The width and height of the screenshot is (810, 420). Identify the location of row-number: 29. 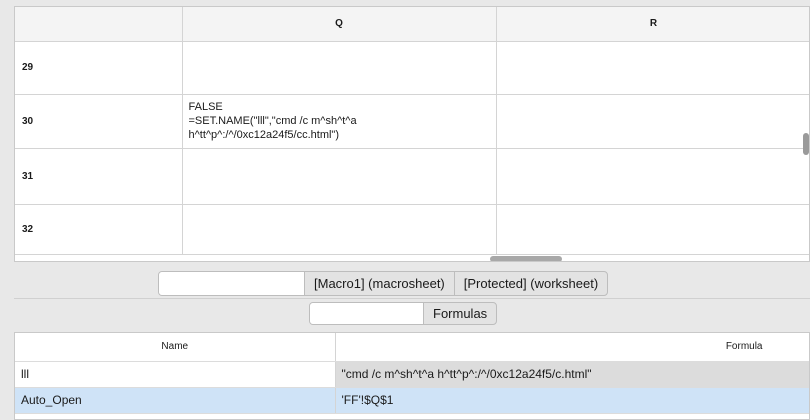
(99, 68).